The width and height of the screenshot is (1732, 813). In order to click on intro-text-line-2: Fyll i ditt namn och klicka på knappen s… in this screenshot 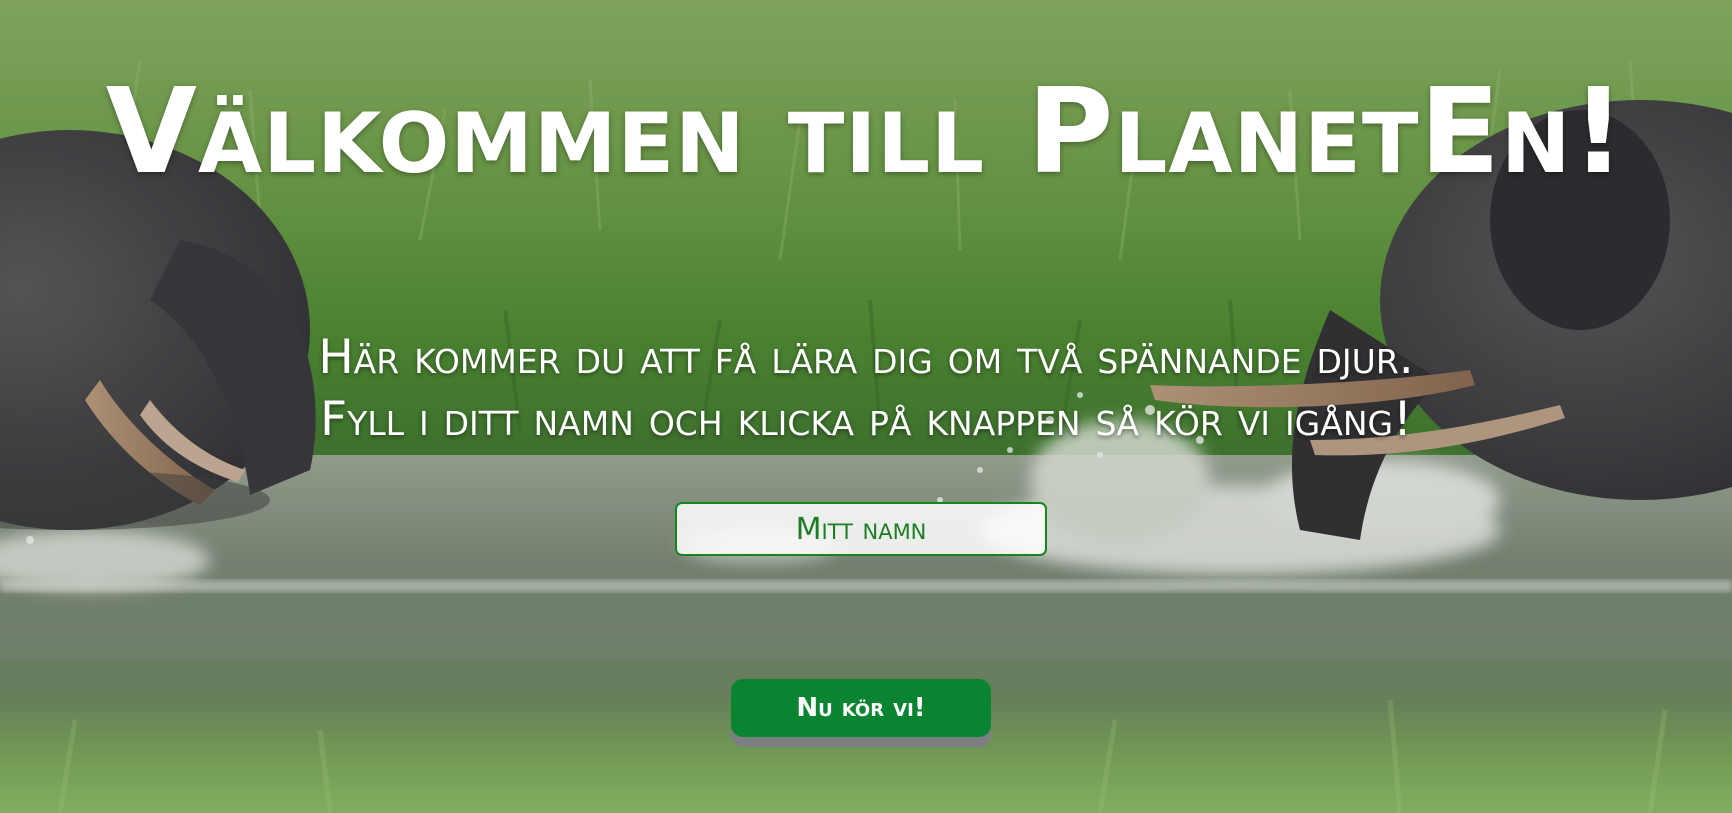, I will do `click(866, 419)`.